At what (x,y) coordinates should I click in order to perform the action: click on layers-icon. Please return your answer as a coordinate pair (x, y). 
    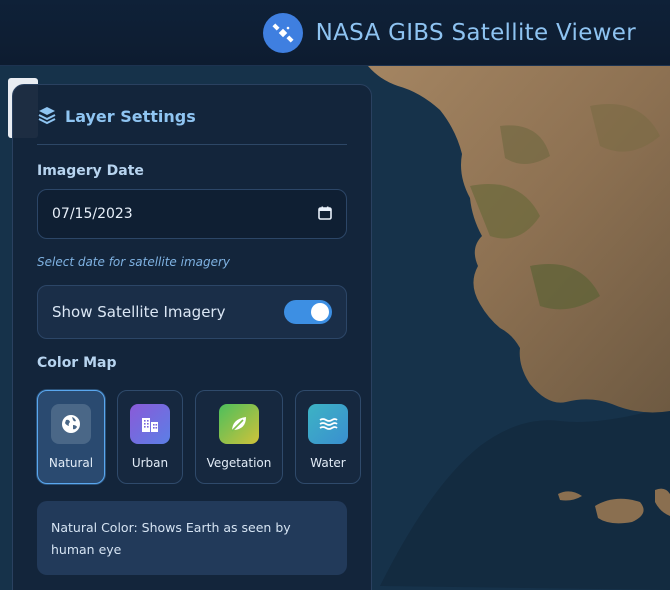
    Looking at the image, I should click on (47, 117).